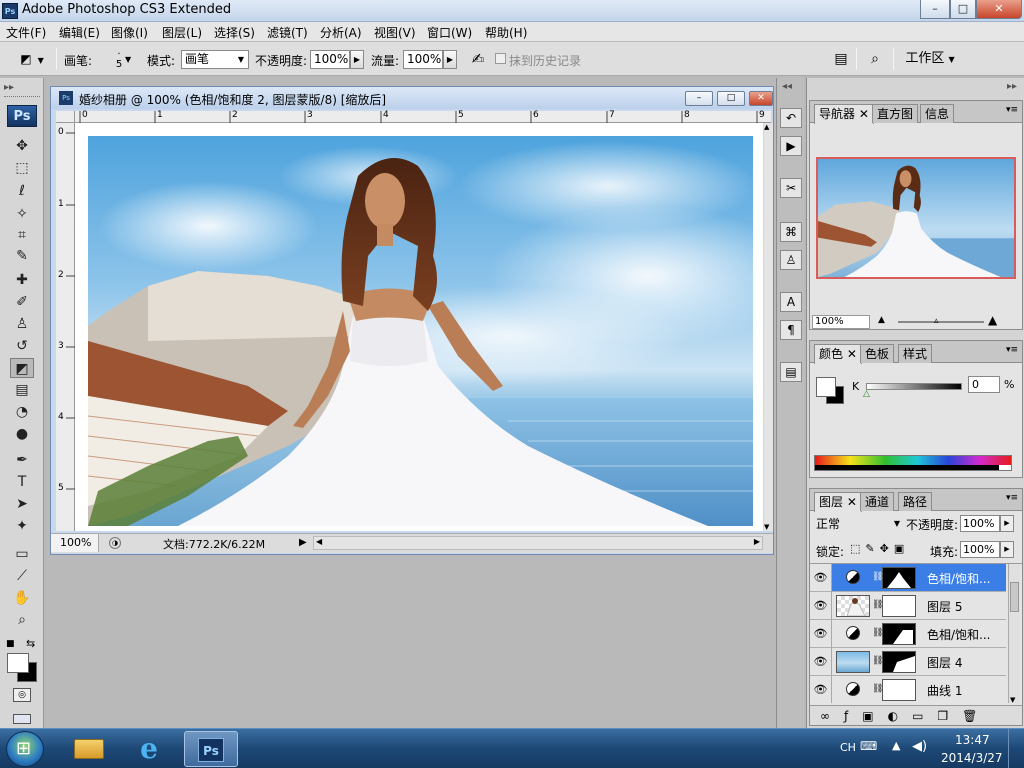  Describe the element at coordinates (22, 191) in the screenshot. I see `lasso-tool-icon: ℓ` at that location.